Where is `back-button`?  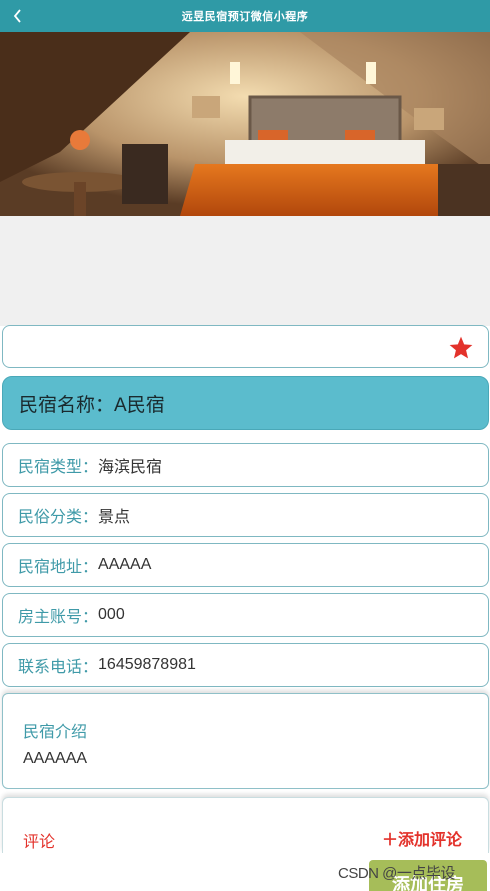
back-button is located at coordinates (18, 16).